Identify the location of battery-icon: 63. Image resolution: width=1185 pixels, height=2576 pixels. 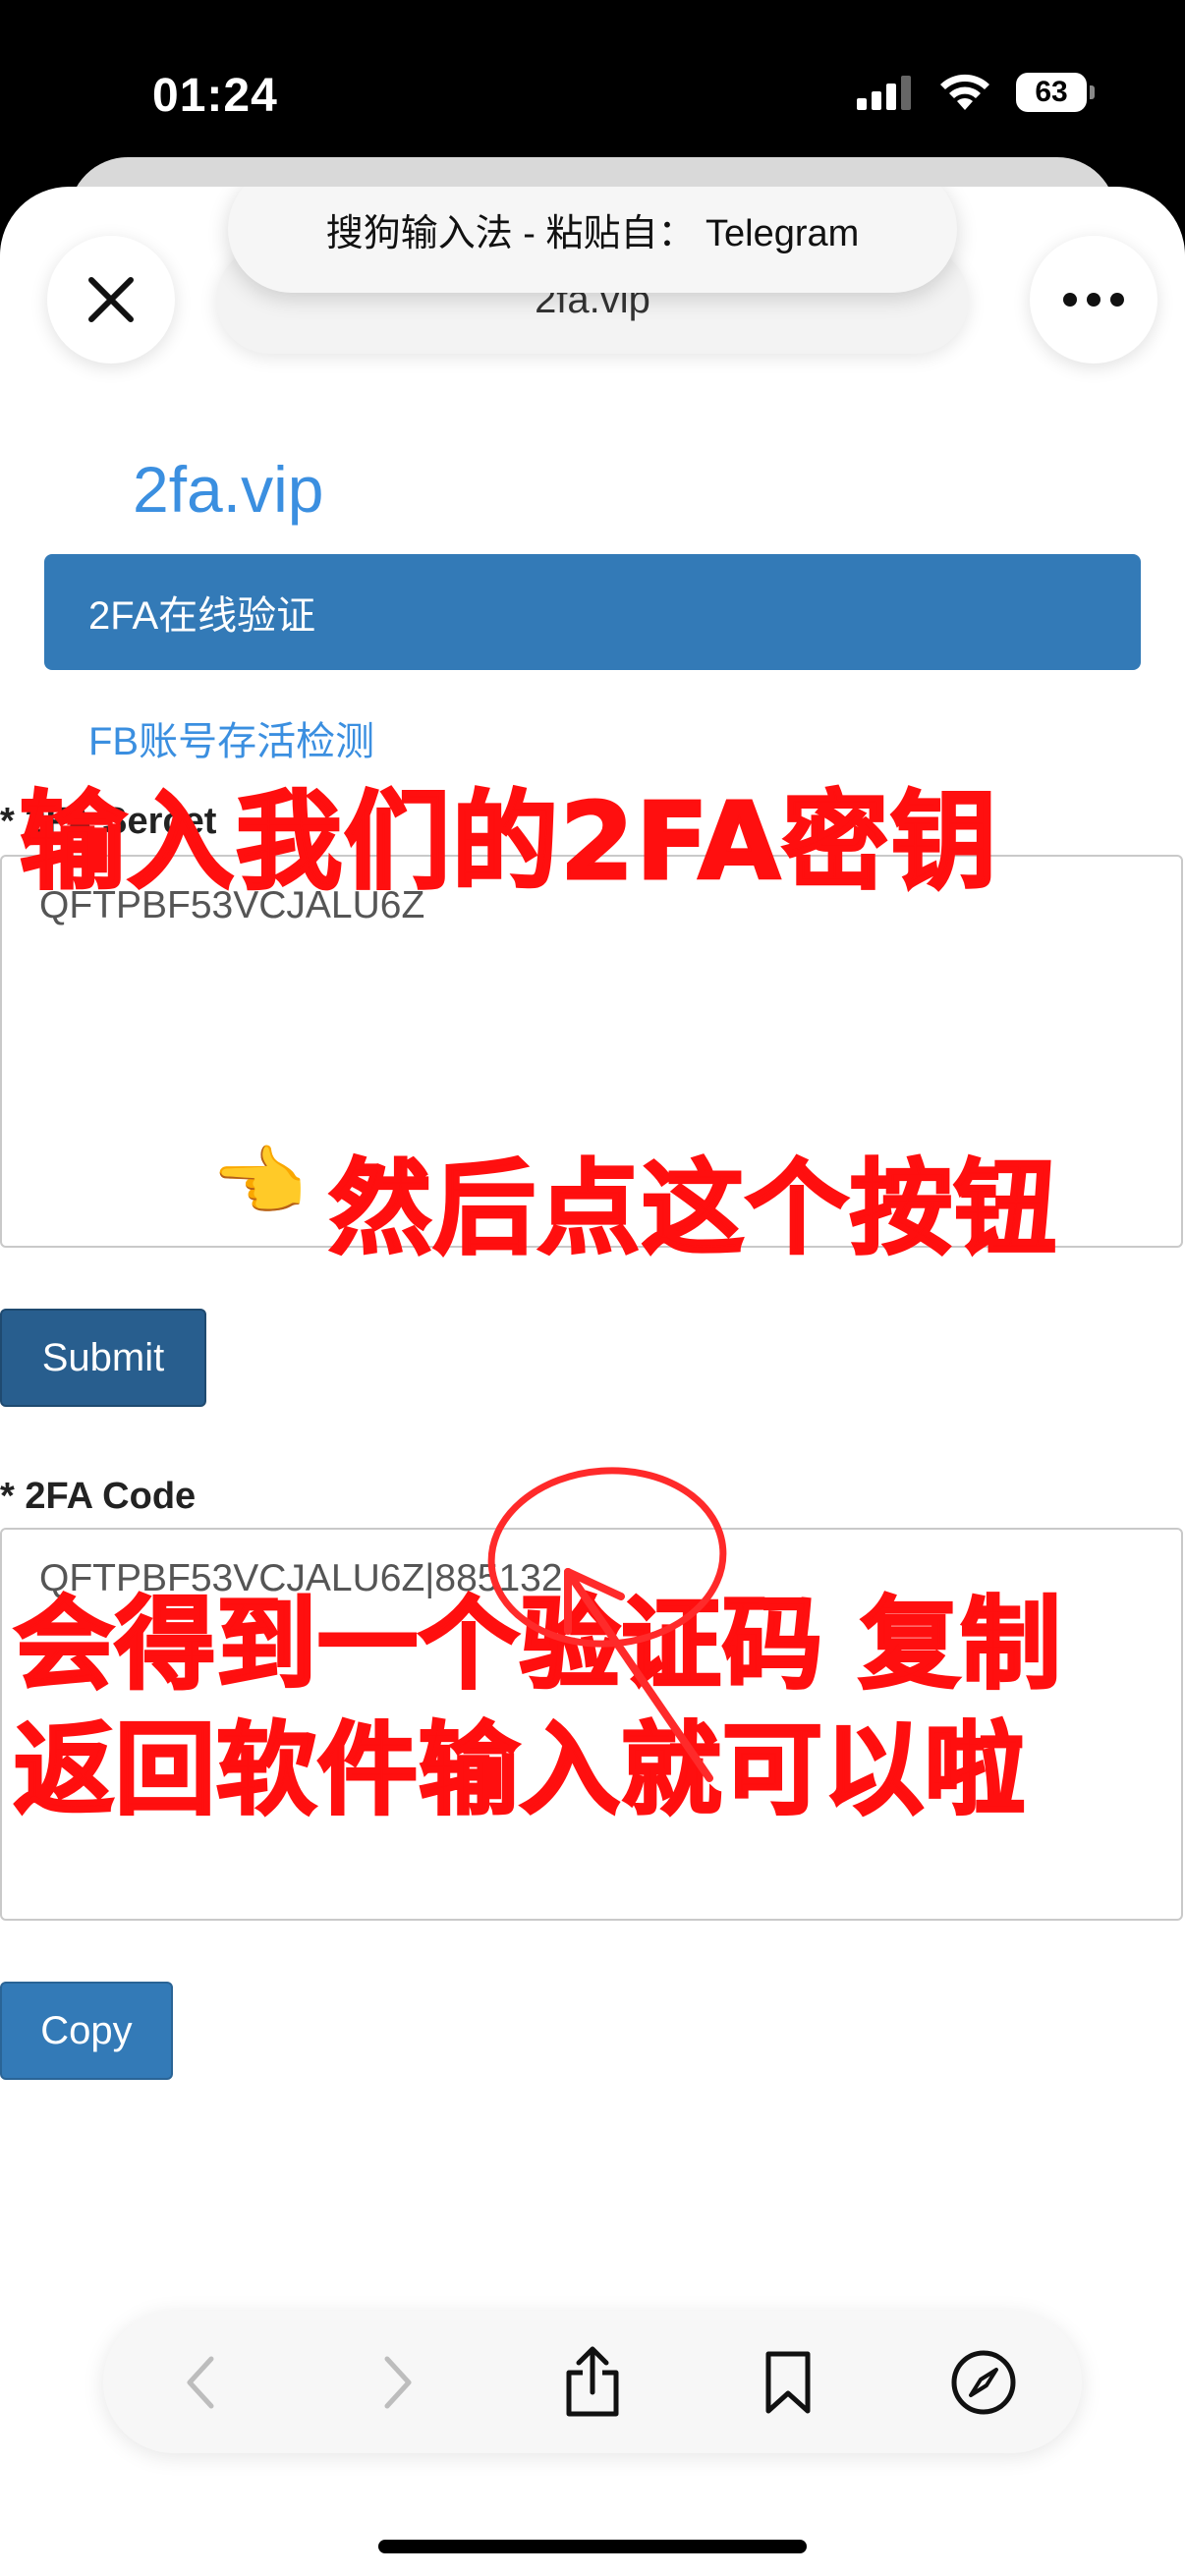
(1056, 92).